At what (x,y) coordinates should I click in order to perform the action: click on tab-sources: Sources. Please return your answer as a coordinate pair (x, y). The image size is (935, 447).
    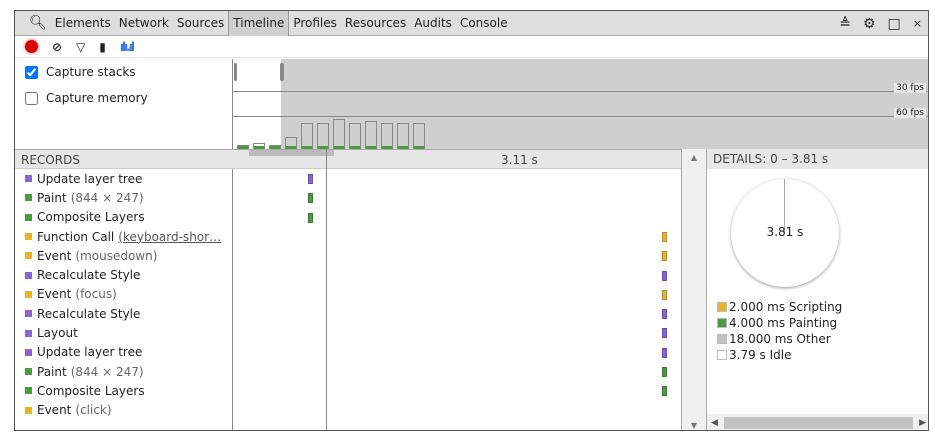
    Looking at the image, I should click on (200, 23).